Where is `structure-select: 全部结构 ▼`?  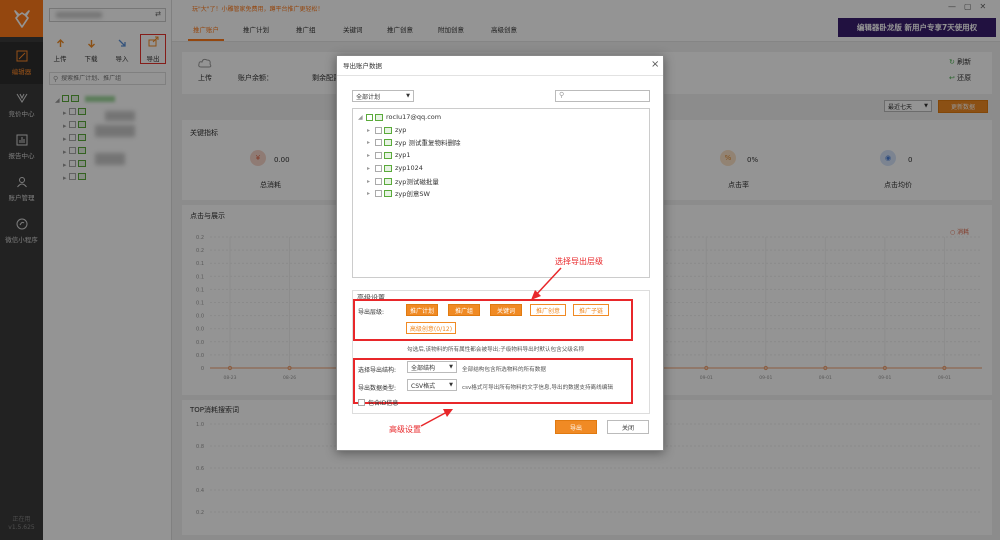
structure-select: 全部结构 ▼ is located at coordinates (432, 367).